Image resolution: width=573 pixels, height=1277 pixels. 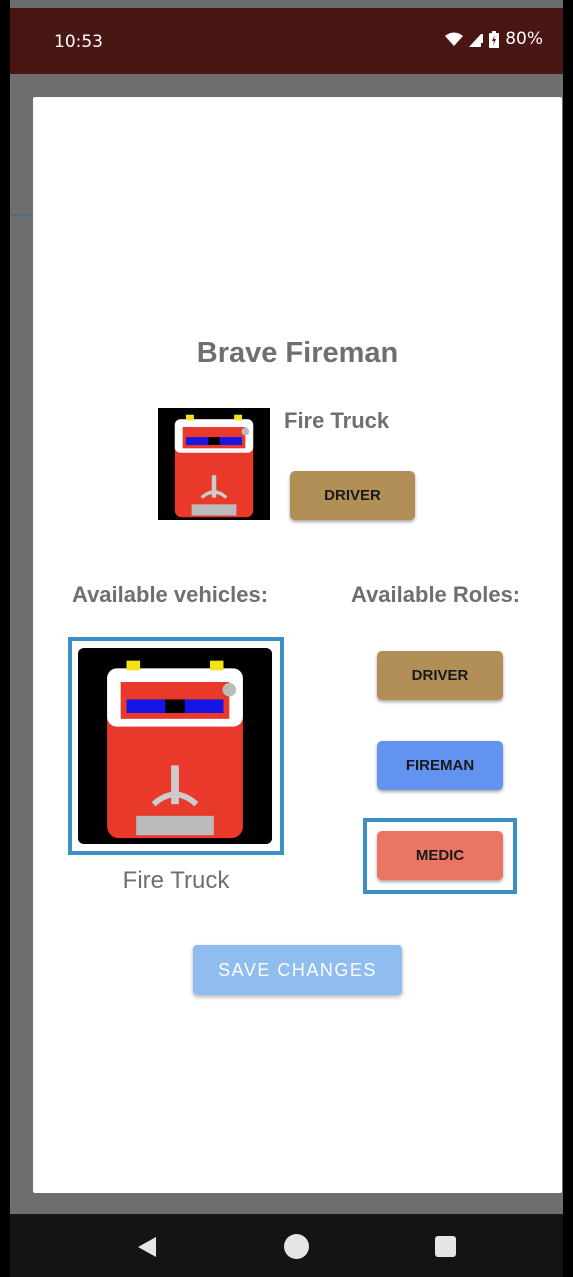 What do you see at coordinates (176, 880) in the screenshot?
I see `vehicle-option-label: Fire Truck` at bounding box center [176, 880].